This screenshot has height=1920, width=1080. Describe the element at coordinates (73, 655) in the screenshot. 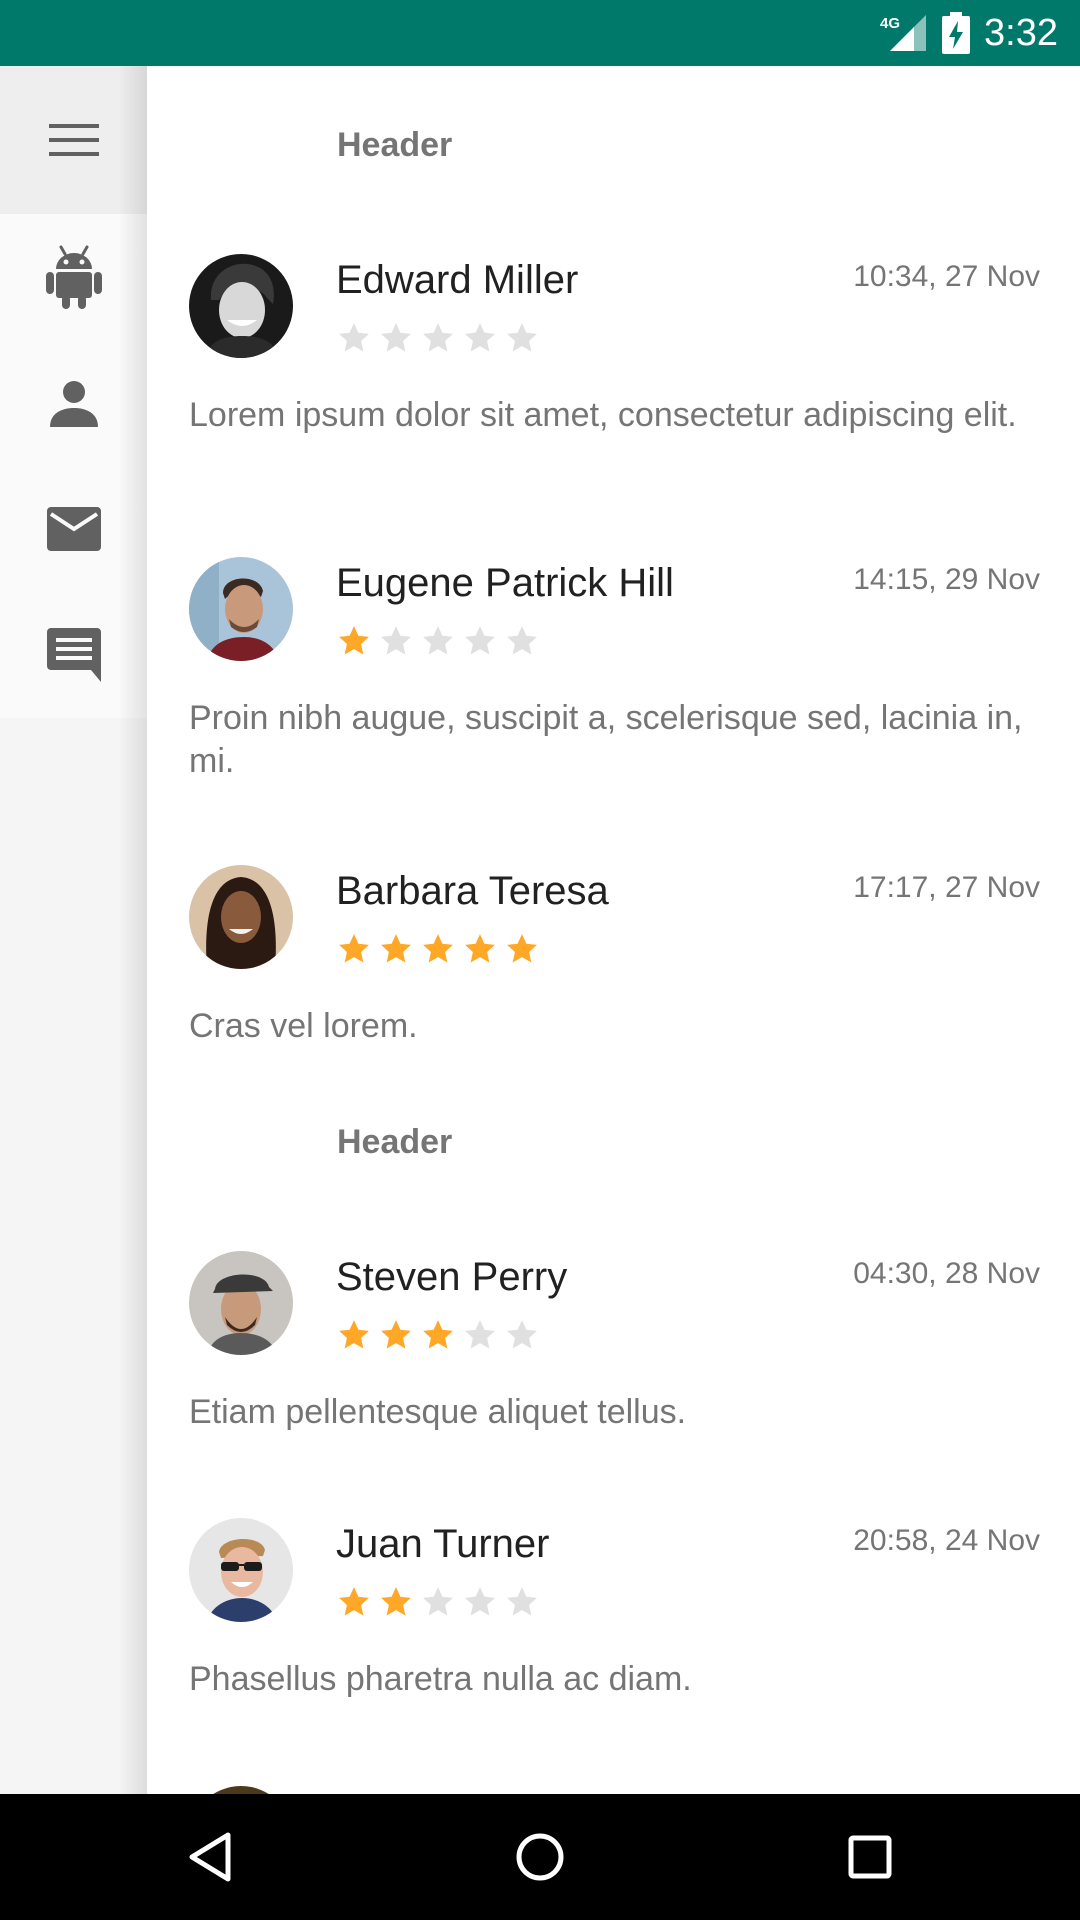

I see `message-icon` at that location.